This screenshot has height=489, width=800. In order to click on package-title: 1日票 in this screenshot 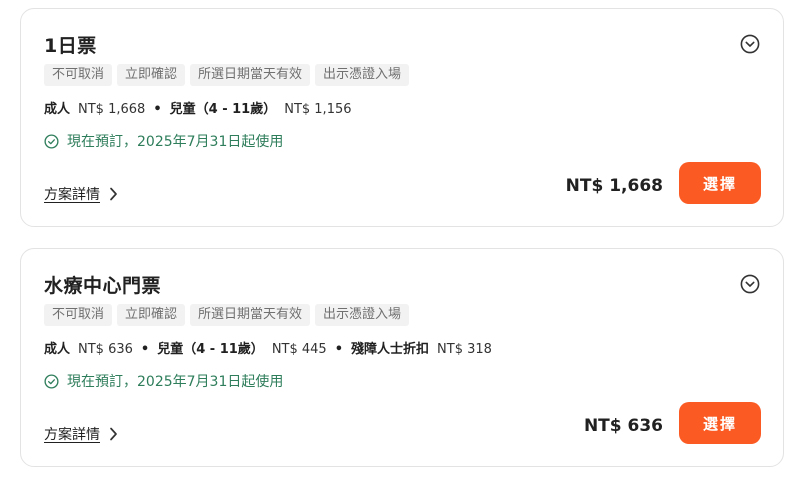, I will do `click(70, 46)`.